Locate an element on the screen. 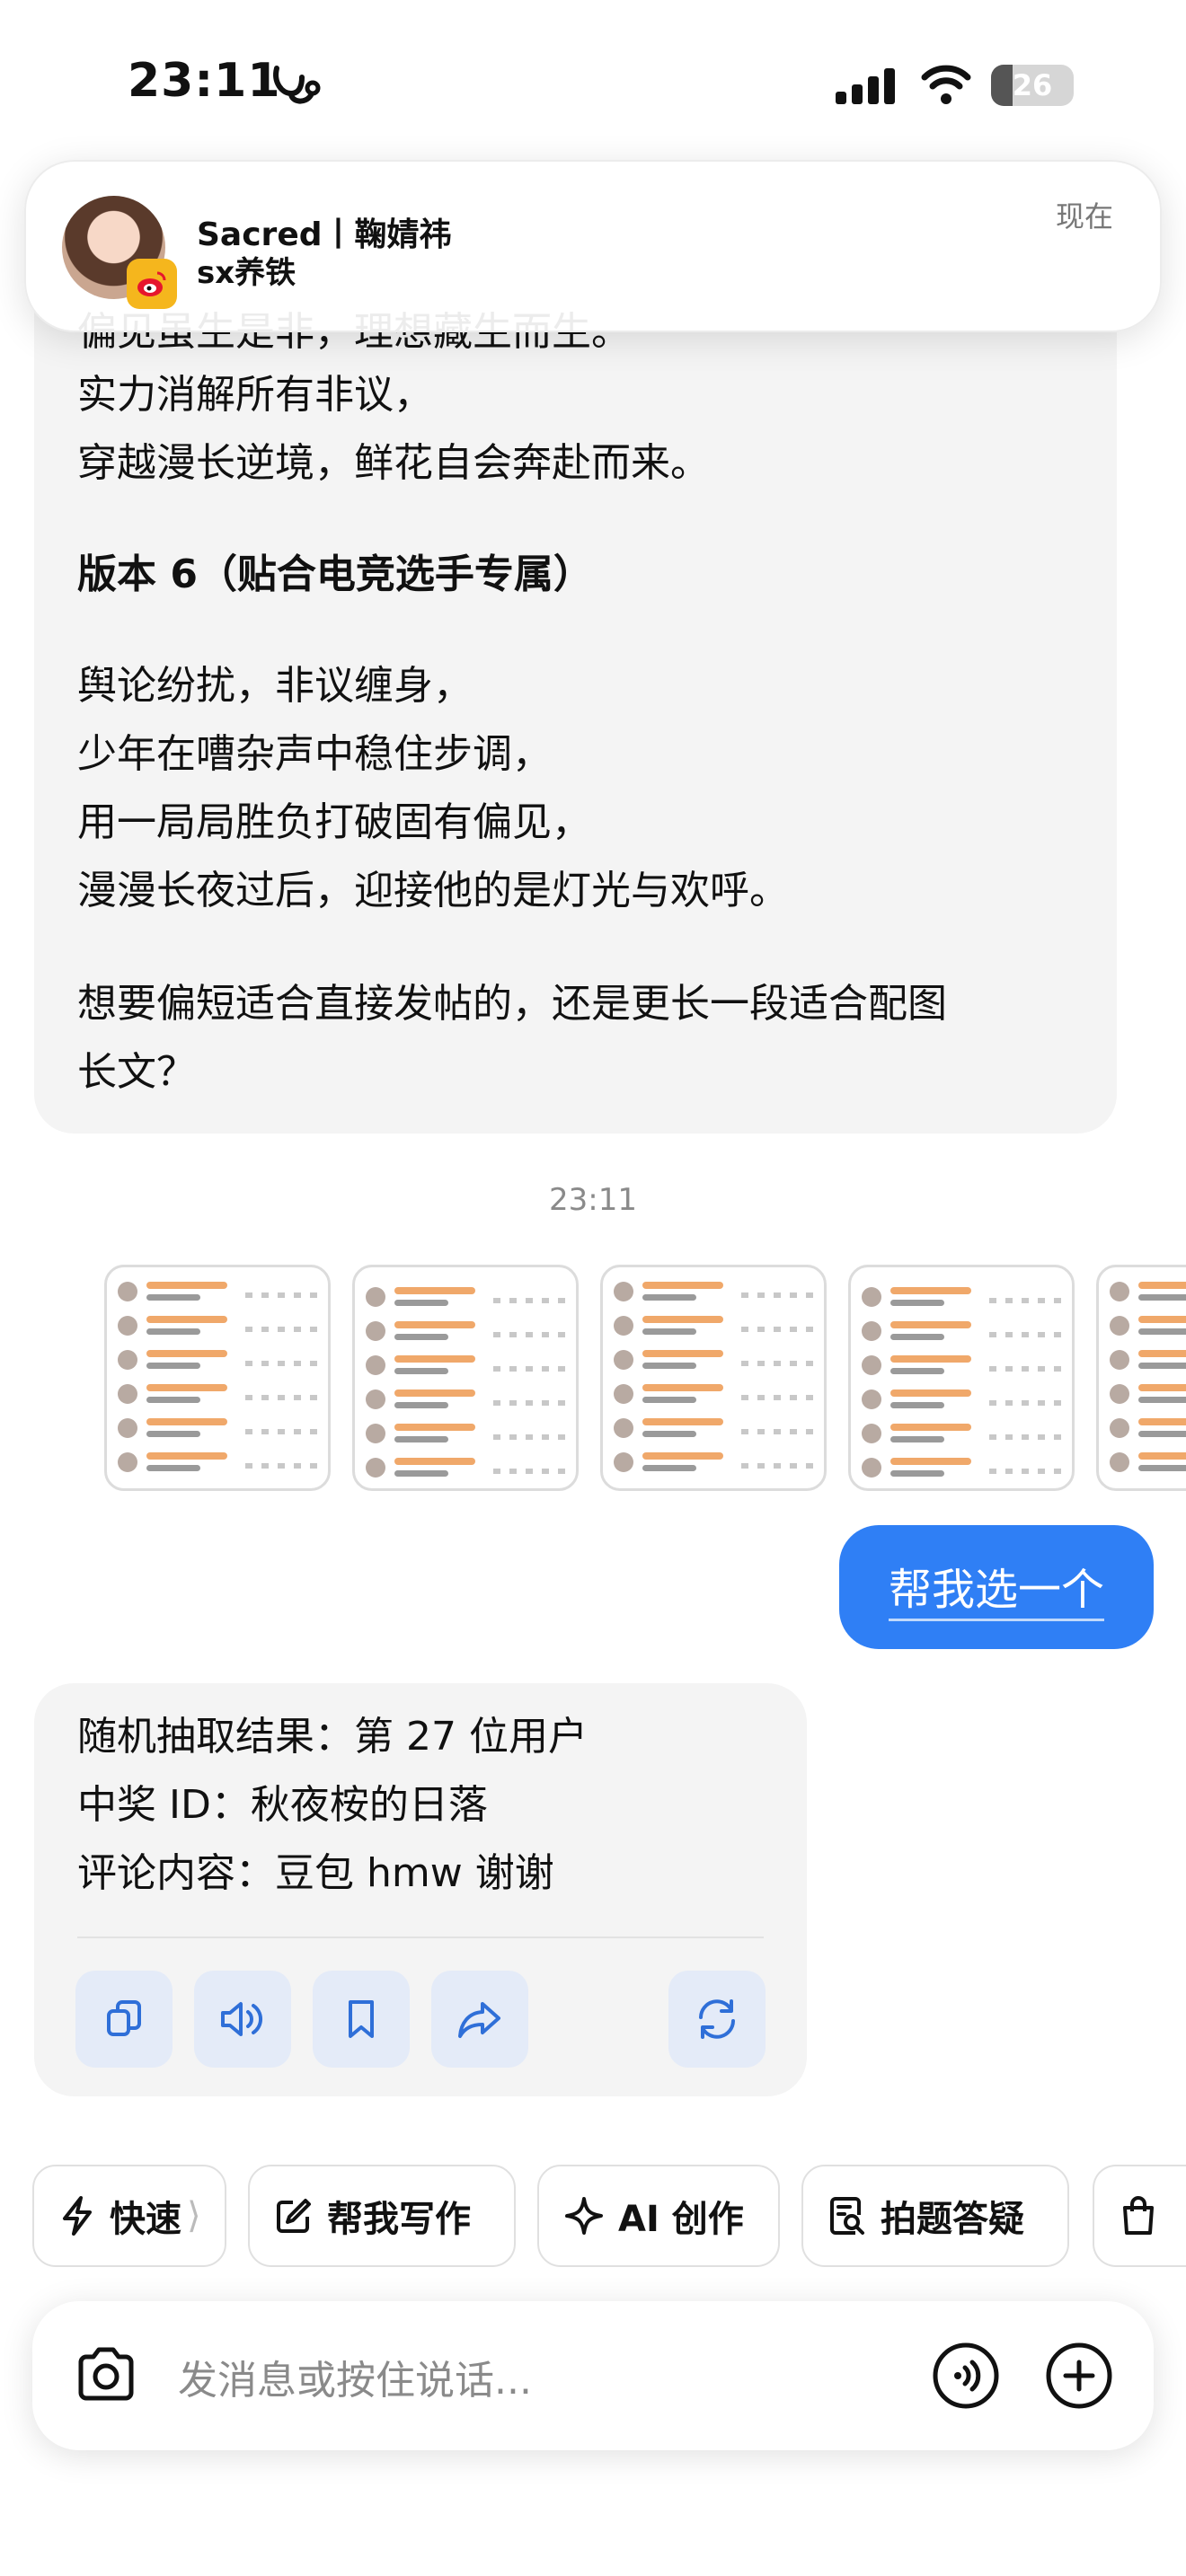 The height and width of the screenshot is (2576, 1186). message-timestamp: 23:11 is located at coordinates (593, 1200).